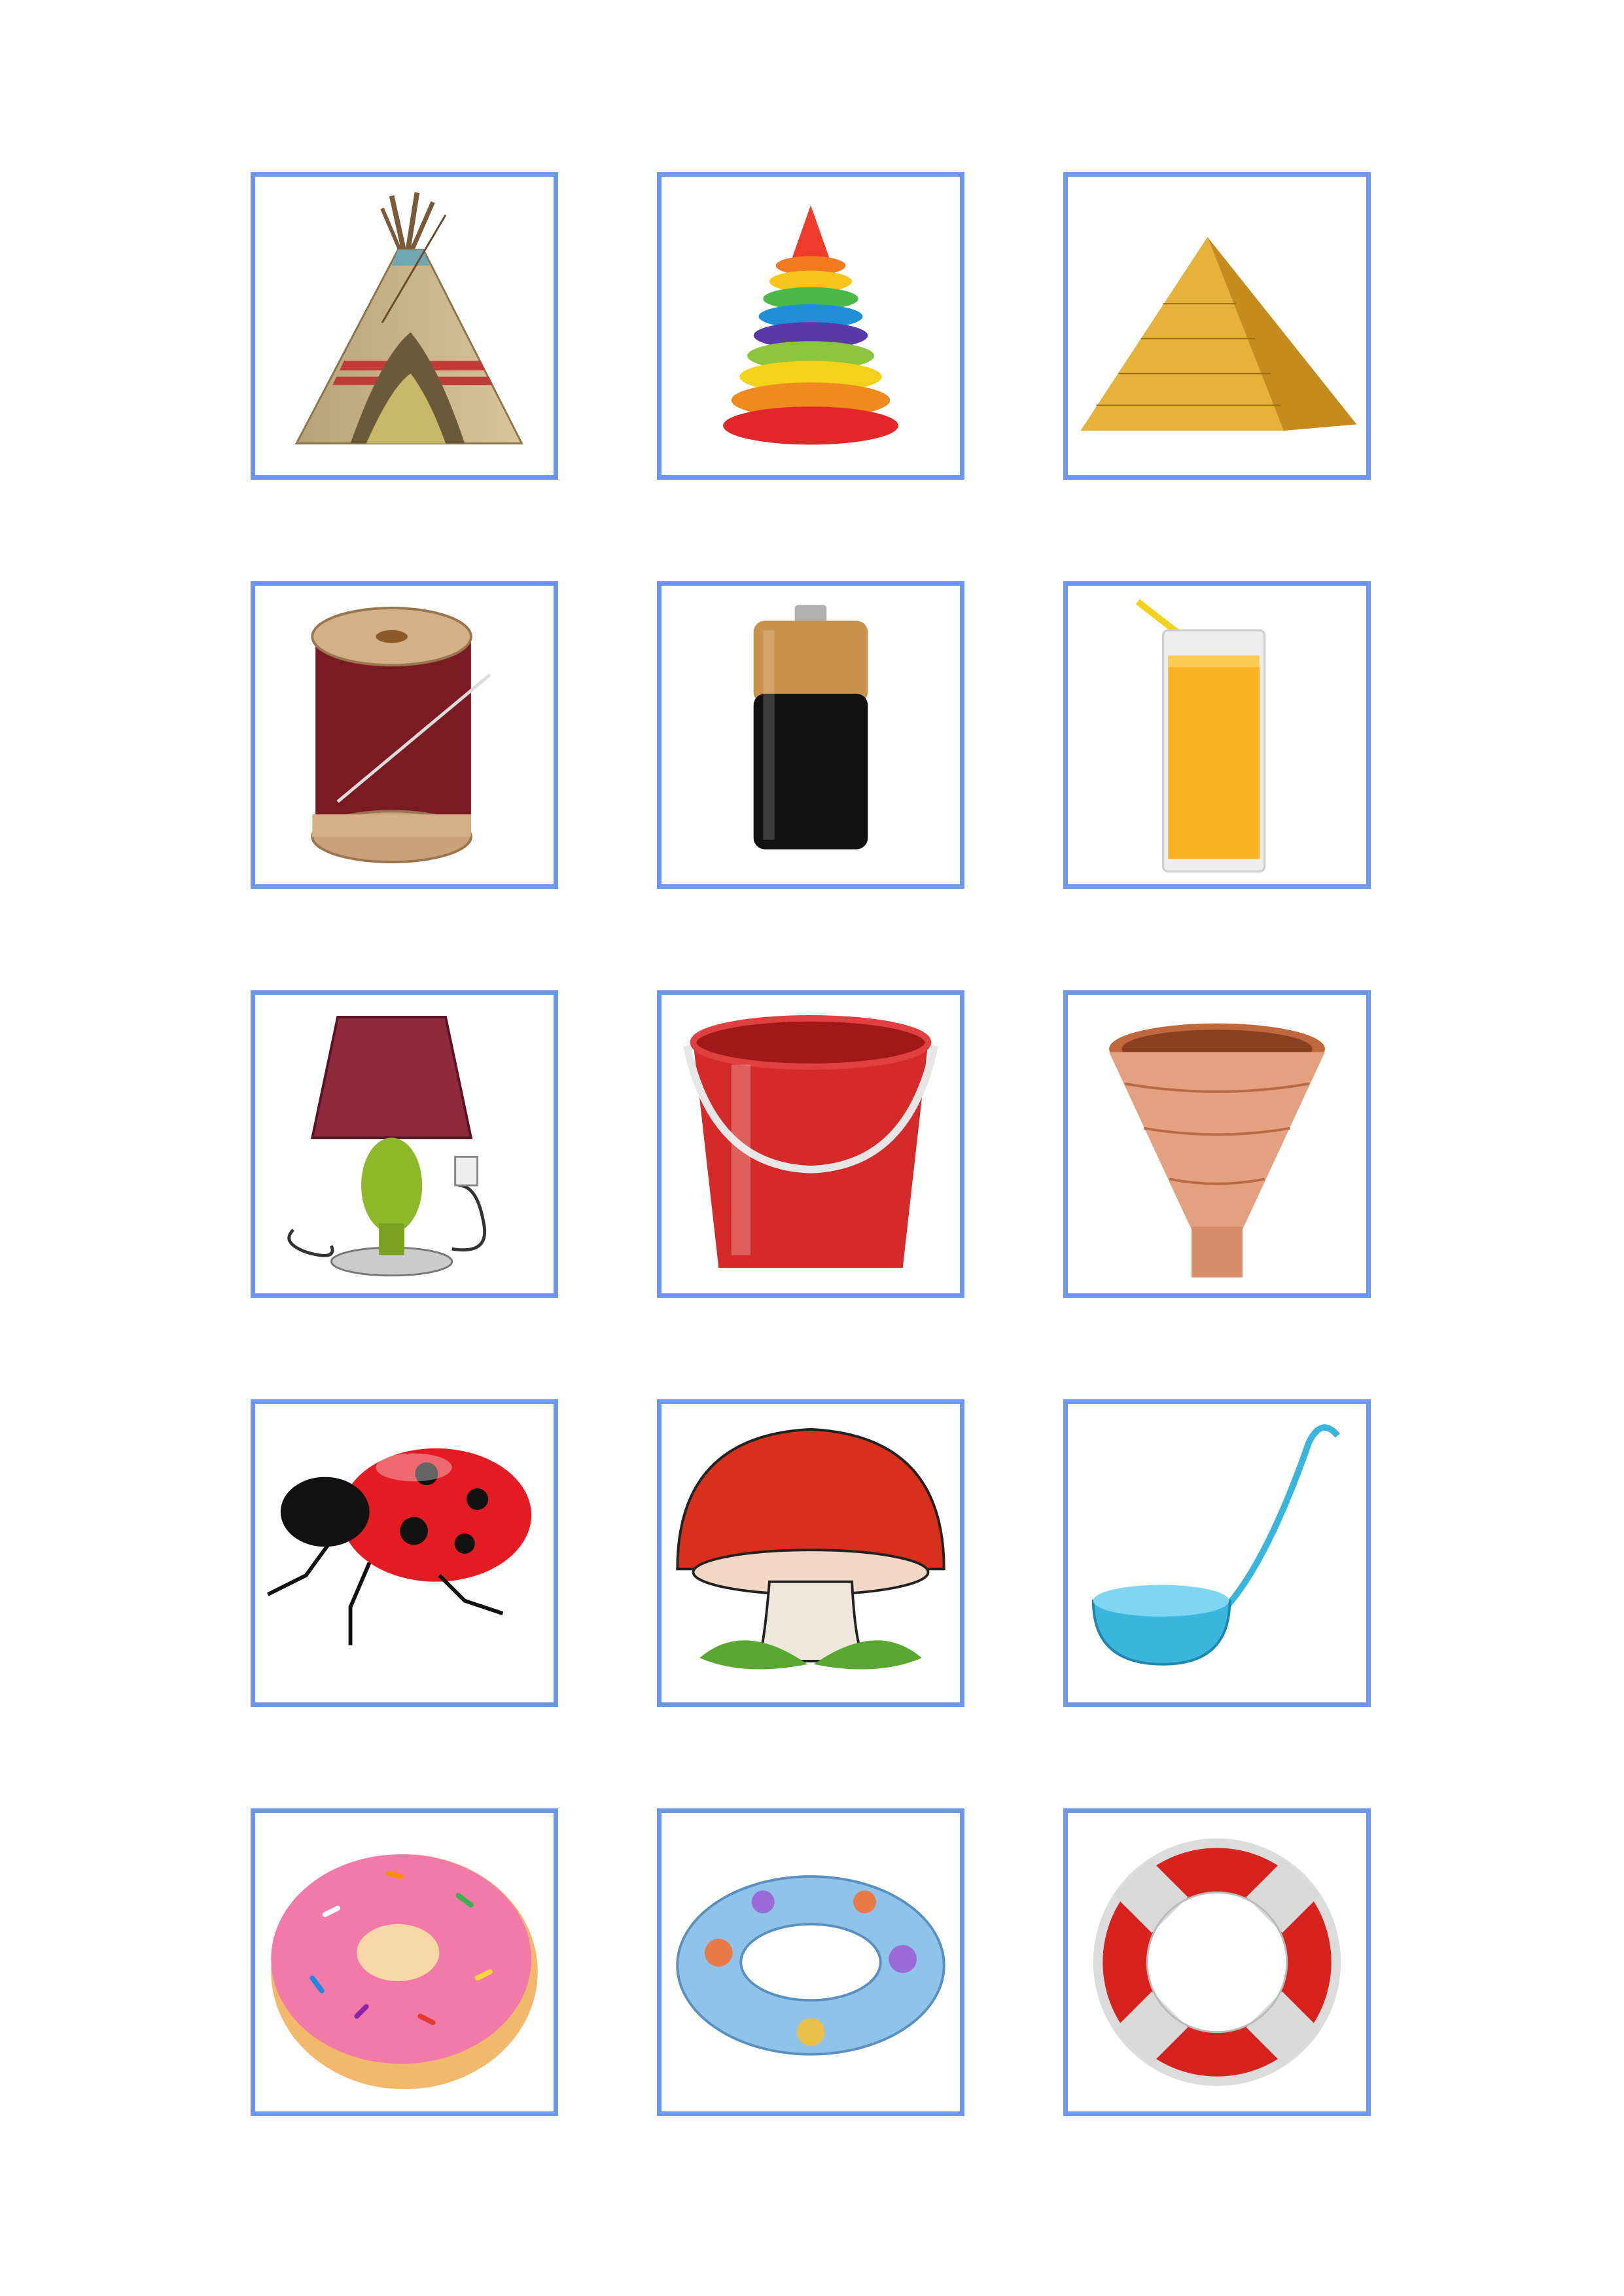 This screenshot has height=2296, width=1624. I want to click on battery-icon, so click(810, 727).